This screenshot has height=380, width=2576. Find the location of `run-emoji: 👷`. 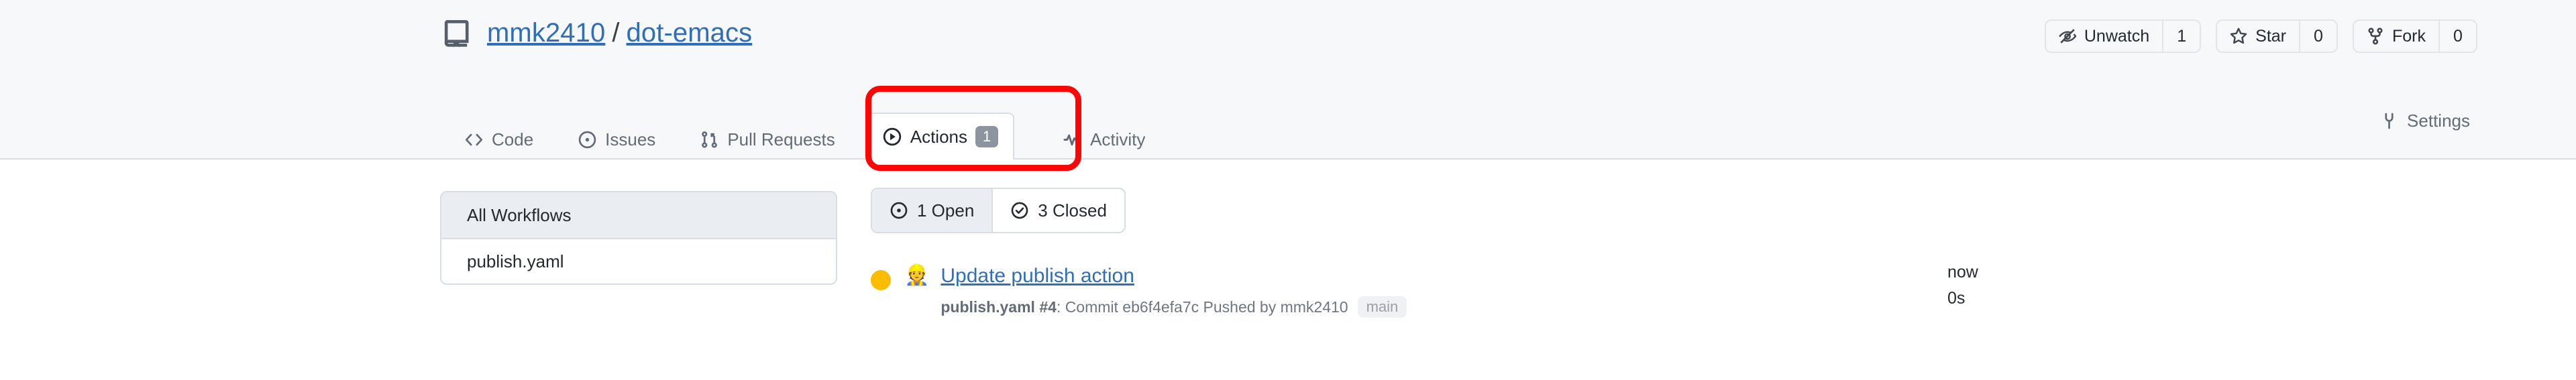

run-emoji: 👷 is located at coordinates (917, 275).